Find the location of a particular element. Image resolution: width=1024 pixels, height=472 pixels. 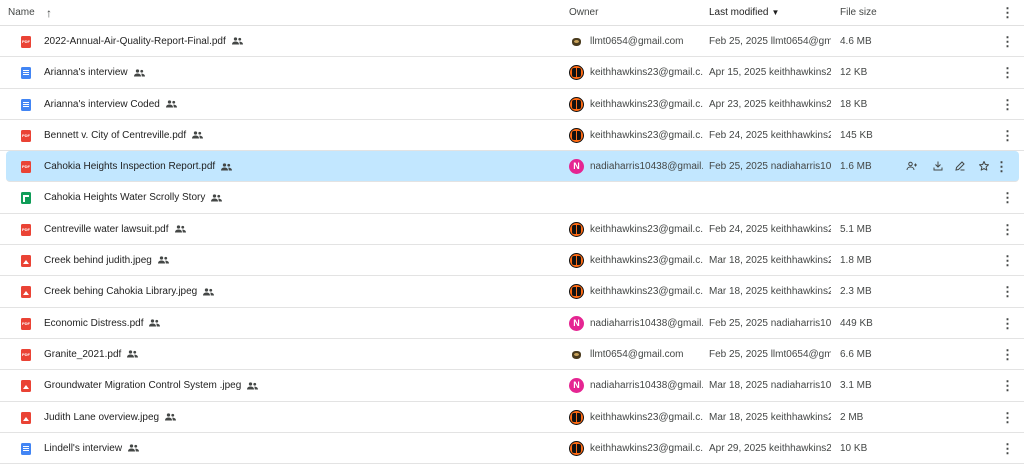

file-name: Bennett v. City of Centreville.pdf is located at coordinates (254, 135).